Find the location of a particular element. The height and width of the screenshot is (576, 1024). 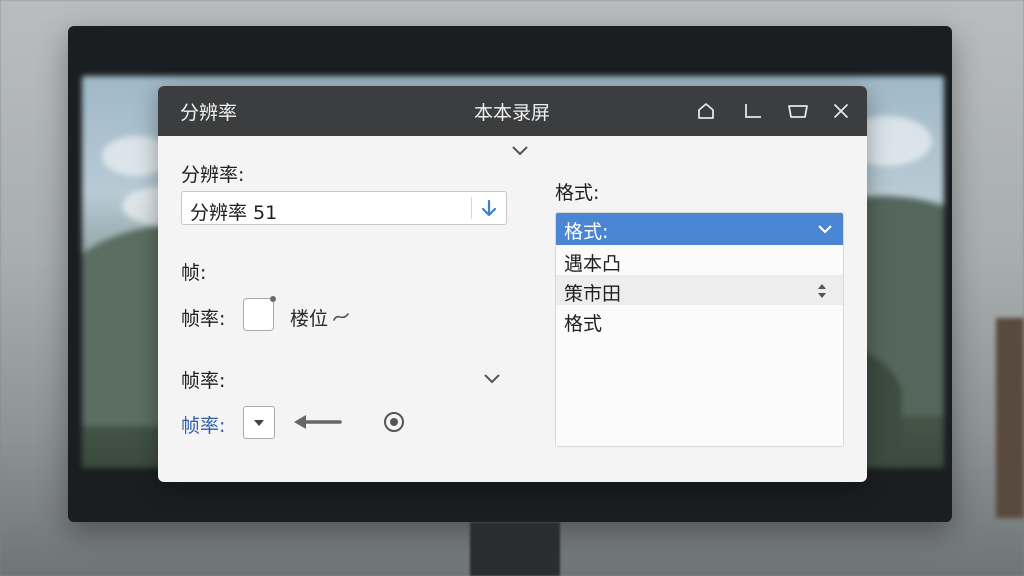

swirl-icon is located at coordinates (341, 317).